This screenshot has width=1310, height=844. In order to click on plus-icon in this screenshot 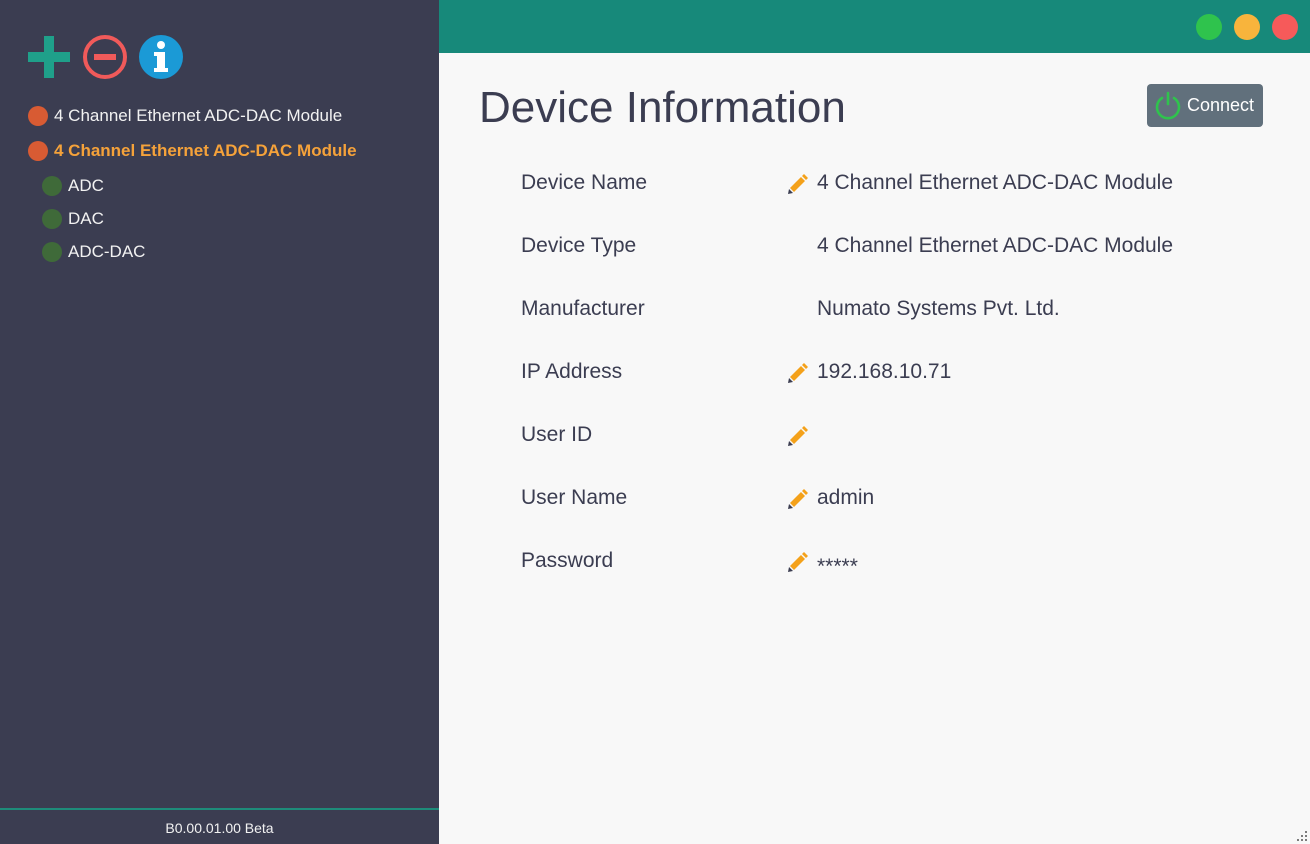, I will do `click(49, 57)`.